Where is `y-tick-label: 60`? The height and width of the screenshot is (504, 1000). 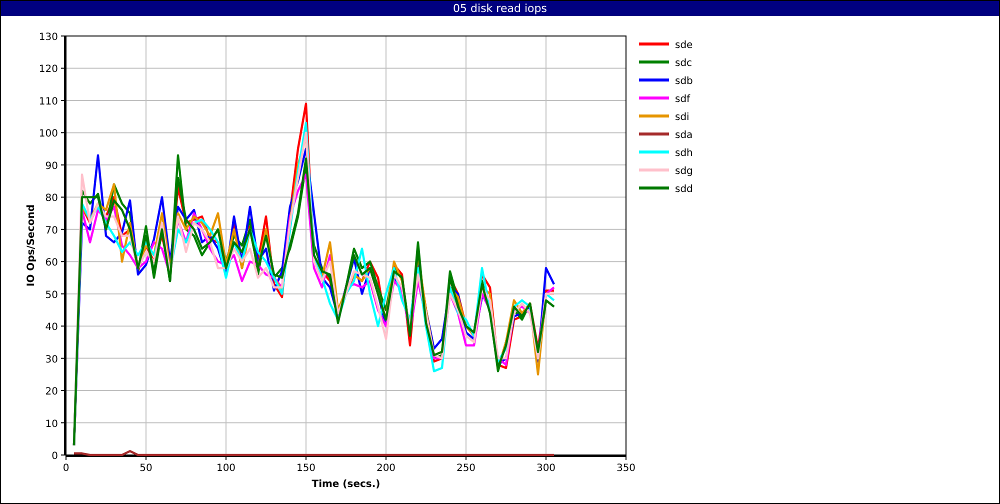
y-tick-label: 60 is located at coordinates (51, 263).